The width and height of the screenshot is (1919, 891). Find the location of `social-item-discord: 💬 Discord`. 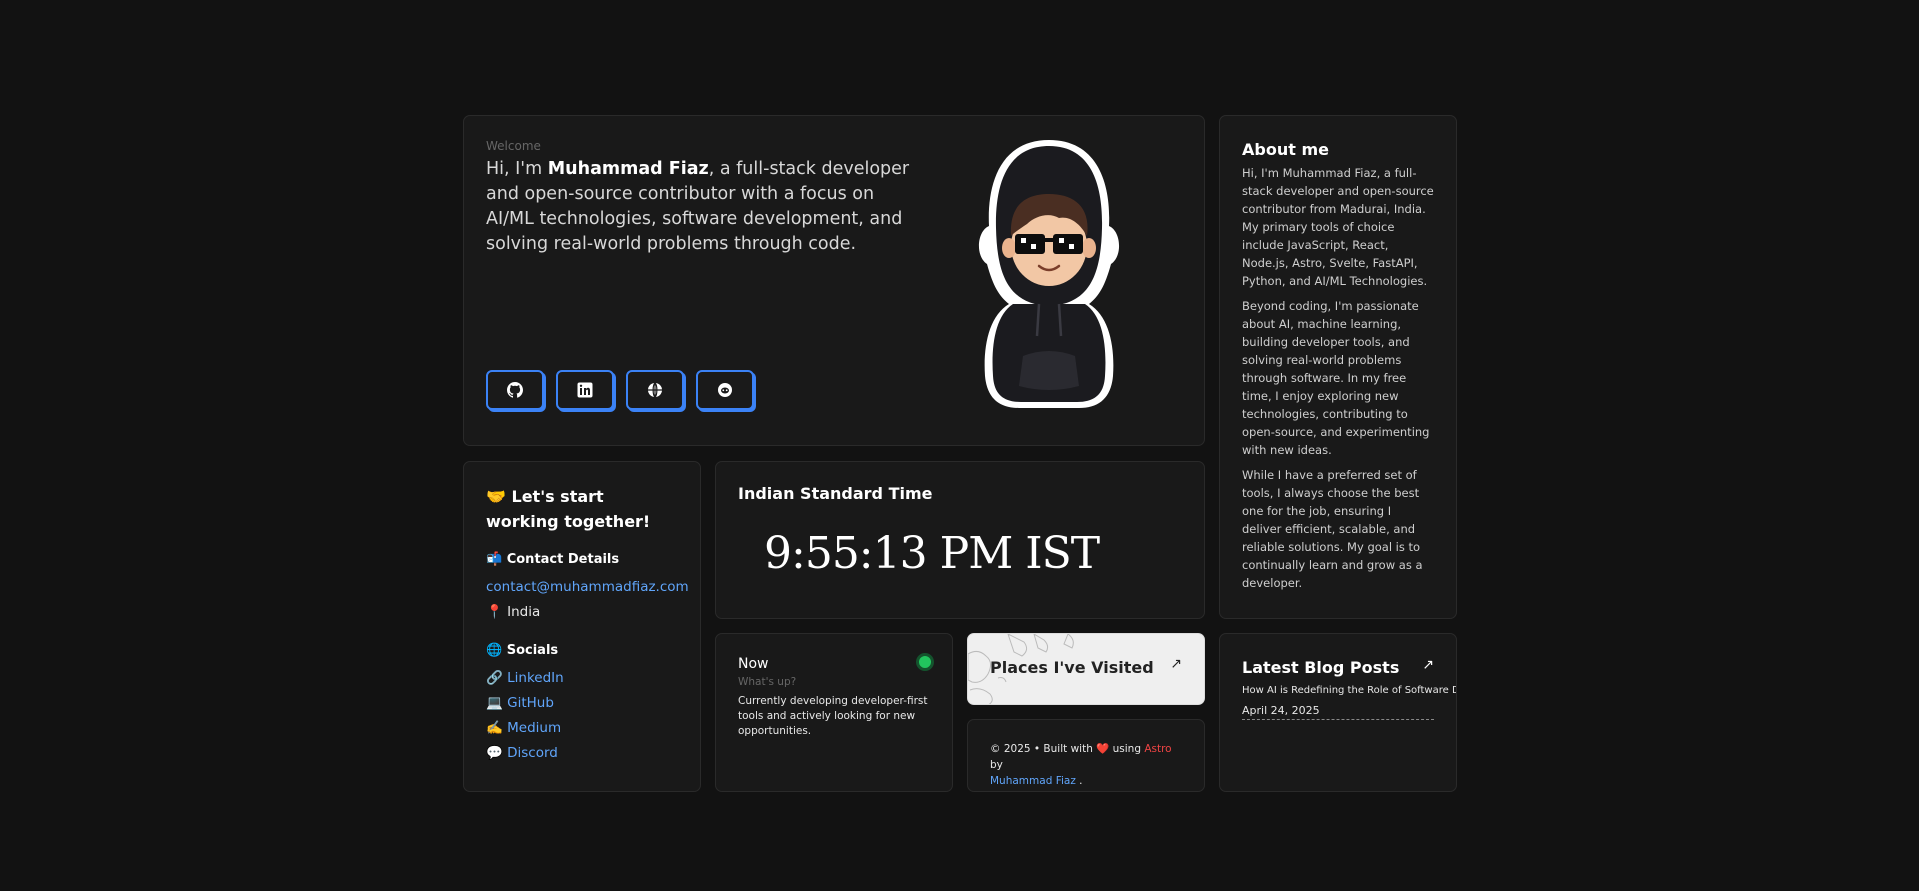

social-item-discord: 💬 Discord is located at coordinates (522, 753).